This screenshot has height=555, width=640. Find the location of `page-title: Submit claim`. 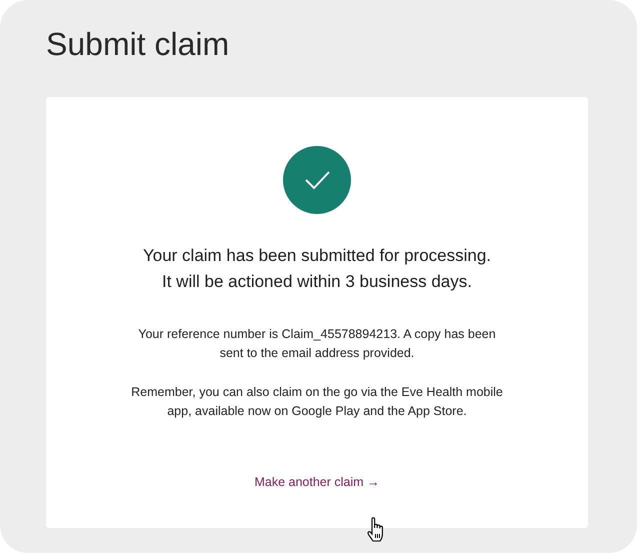

page-title: Submit claim is located at coordinates (138, 44).